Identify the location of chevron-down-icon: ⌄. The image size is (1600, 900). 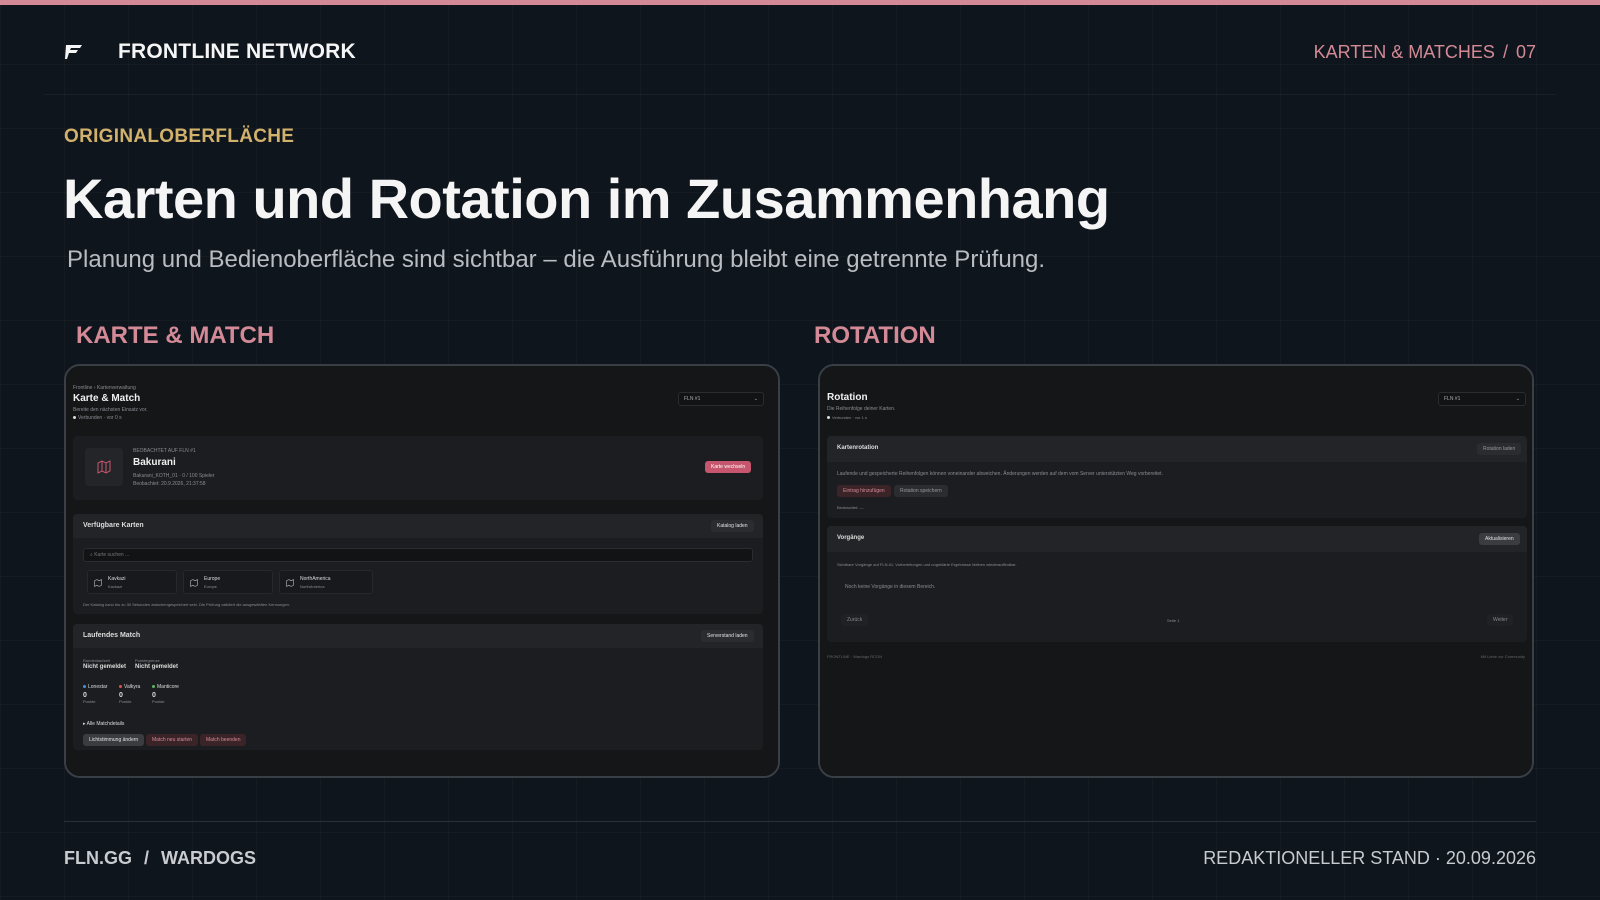
(1517, 399).